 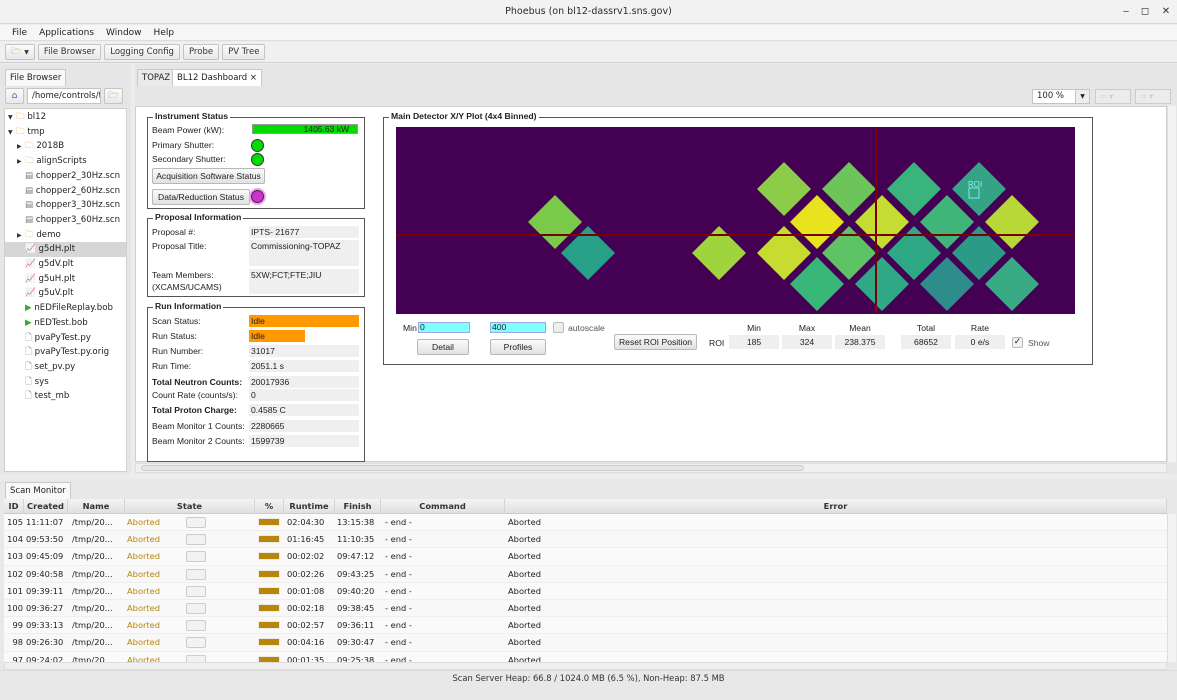 I want to click on minimize-button: ‒, so click(x=1126, y=12).